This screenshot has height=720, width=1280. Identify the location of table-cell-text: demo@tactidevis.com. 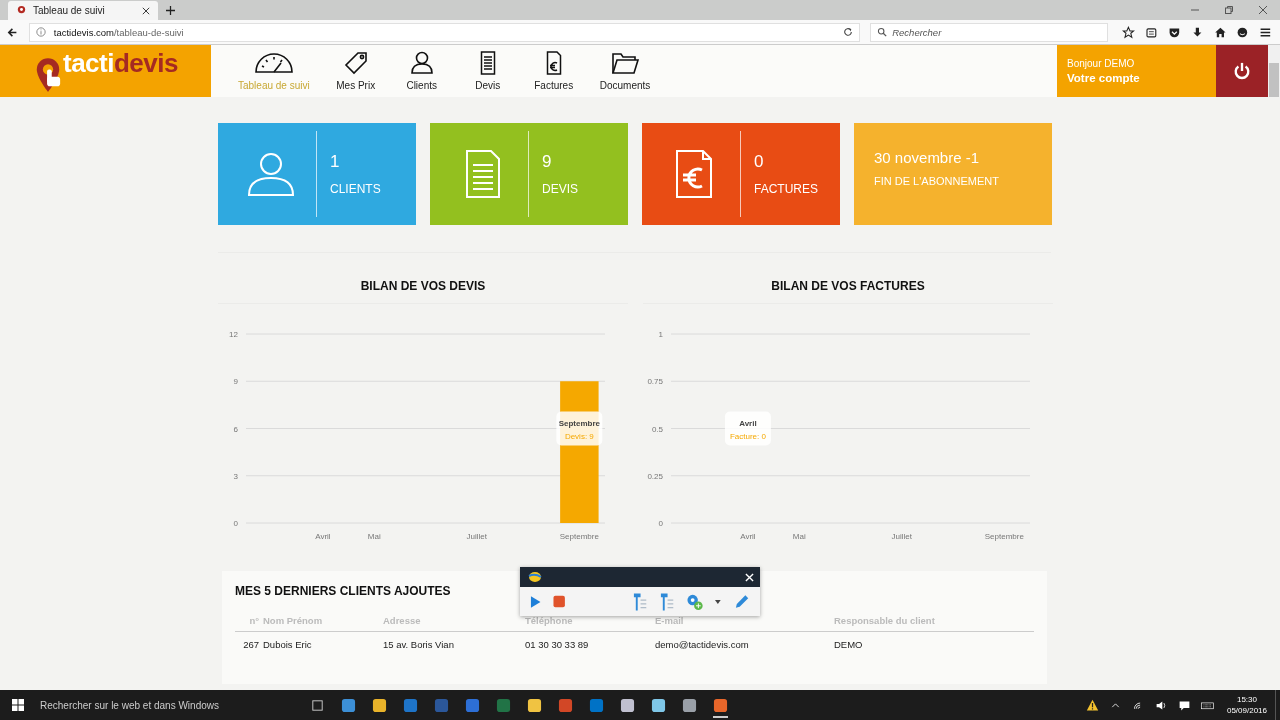
(702, 644).